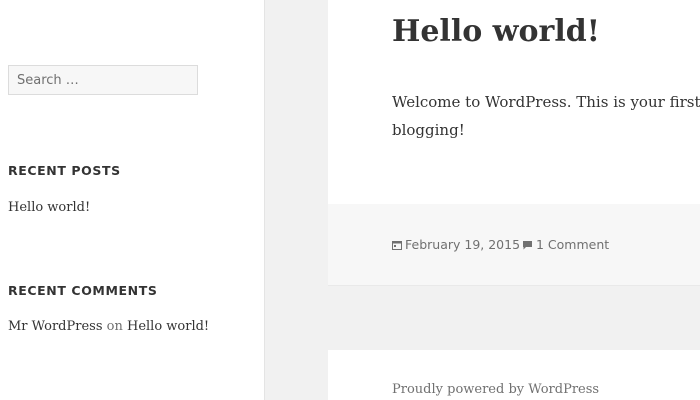 The image size is (700, 400). I want to click on entry-footer: February 19, 2015 1 Comment, so click(514, 245).